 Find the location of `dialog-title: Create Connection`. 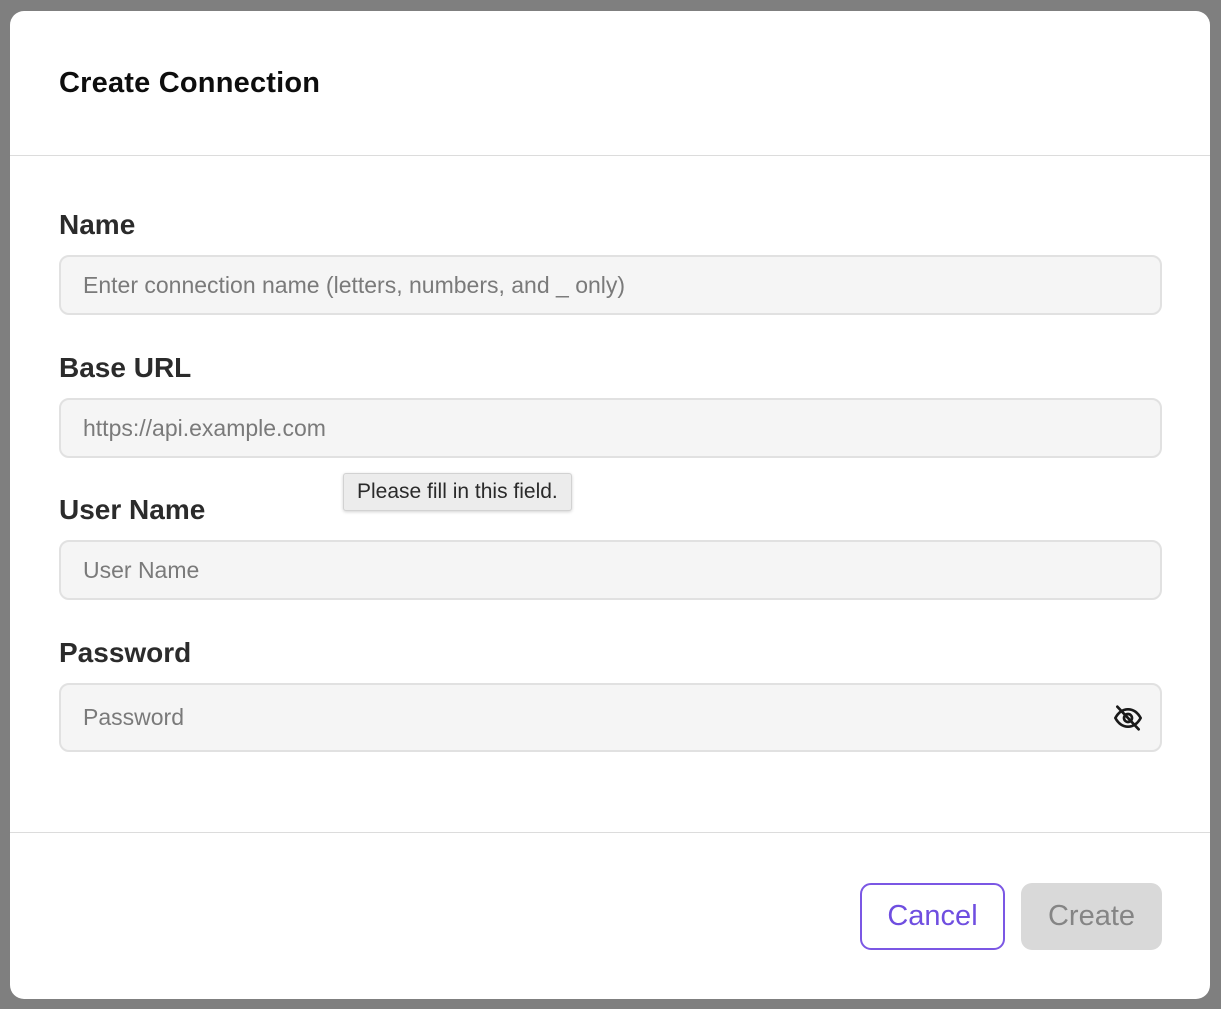

dialog-title: Create Connection is located at coordinates (190, 83).